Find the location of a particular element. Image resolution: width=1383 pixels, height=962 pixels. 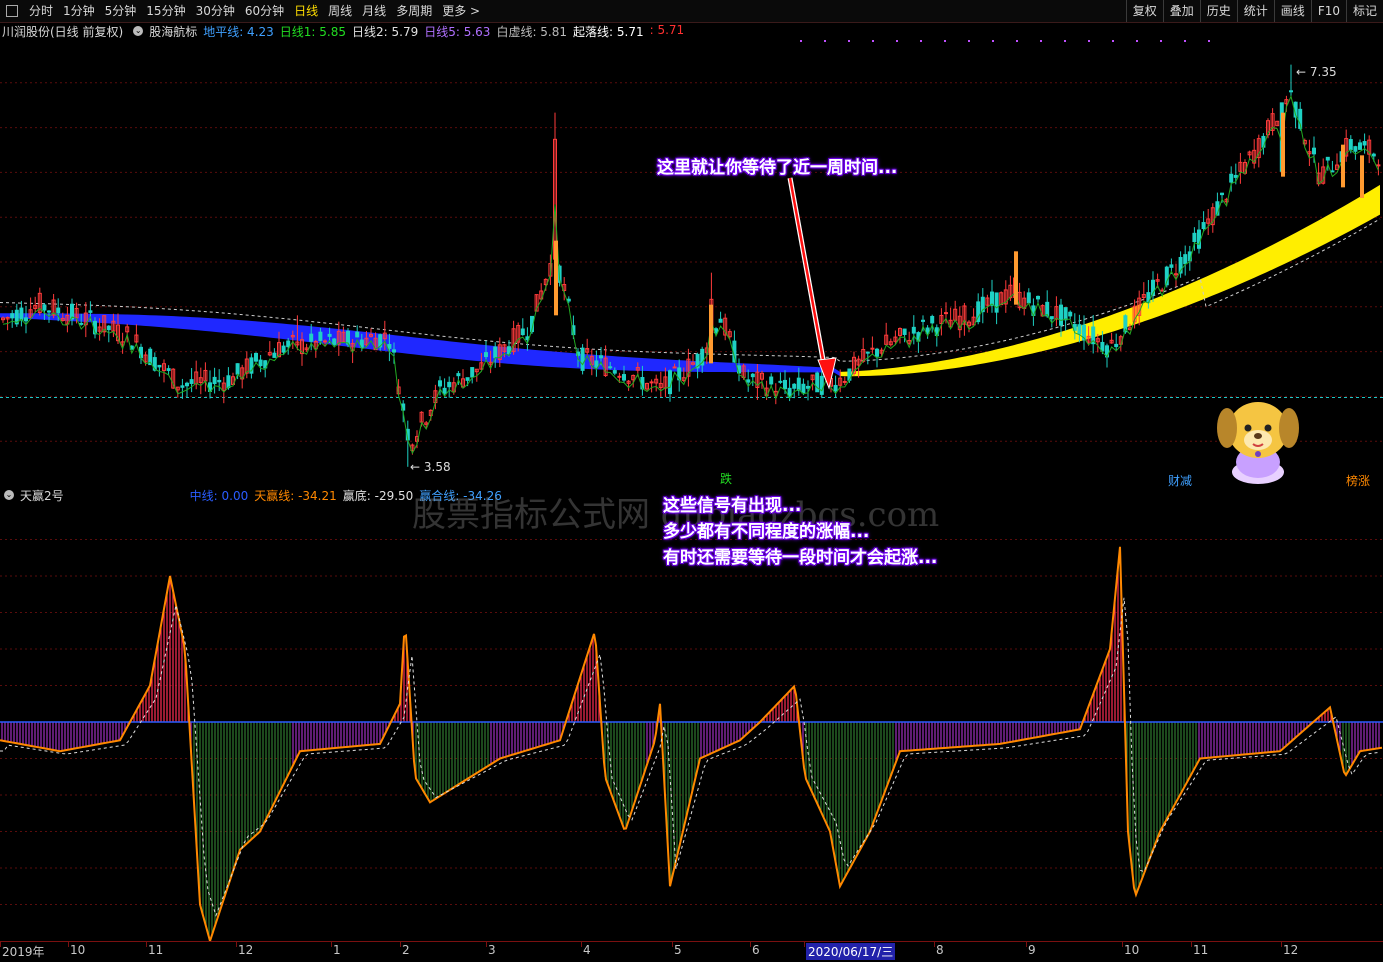

date-axis-label-2: 11 is located at coordinates (156, 950).